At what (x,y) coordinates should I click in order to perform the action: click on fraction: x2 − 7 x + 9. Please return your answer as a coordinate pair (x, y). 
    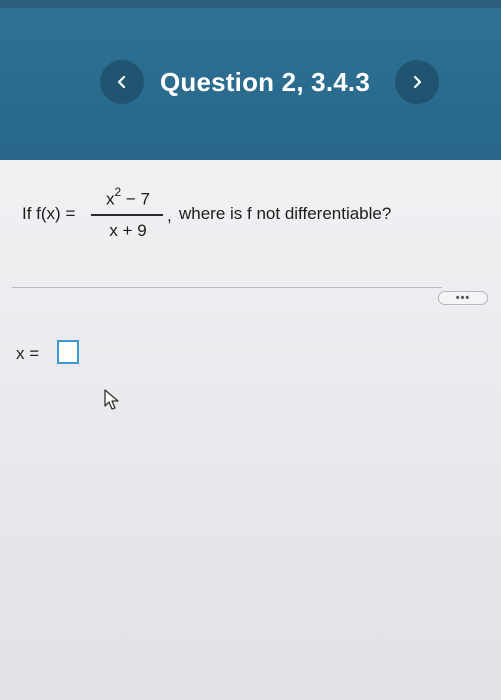
    Looking at the image, I should click on (128, 216).